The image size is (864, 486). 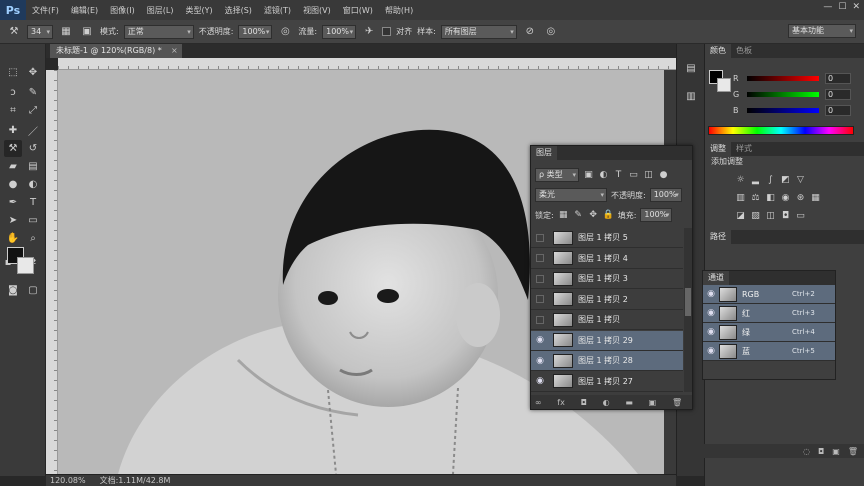 I want to click on layer-row: ◉ 图层 1 拷贝 27, so click(x=607, y=382).